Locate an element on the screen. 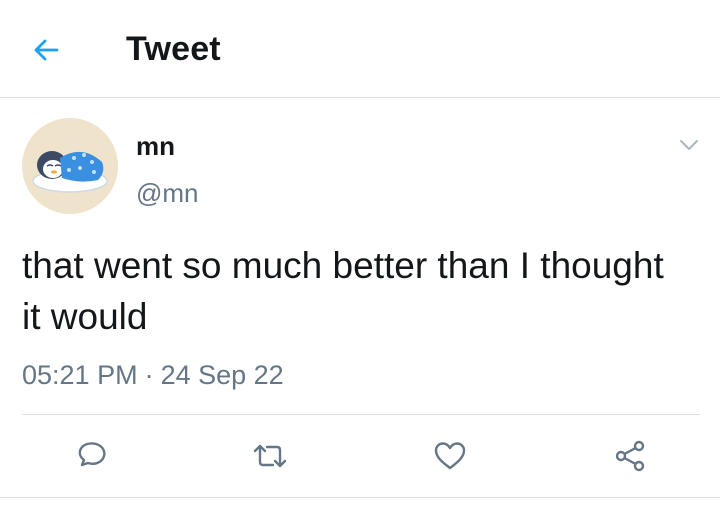  heart-icon is located at coordinates (450, 456).